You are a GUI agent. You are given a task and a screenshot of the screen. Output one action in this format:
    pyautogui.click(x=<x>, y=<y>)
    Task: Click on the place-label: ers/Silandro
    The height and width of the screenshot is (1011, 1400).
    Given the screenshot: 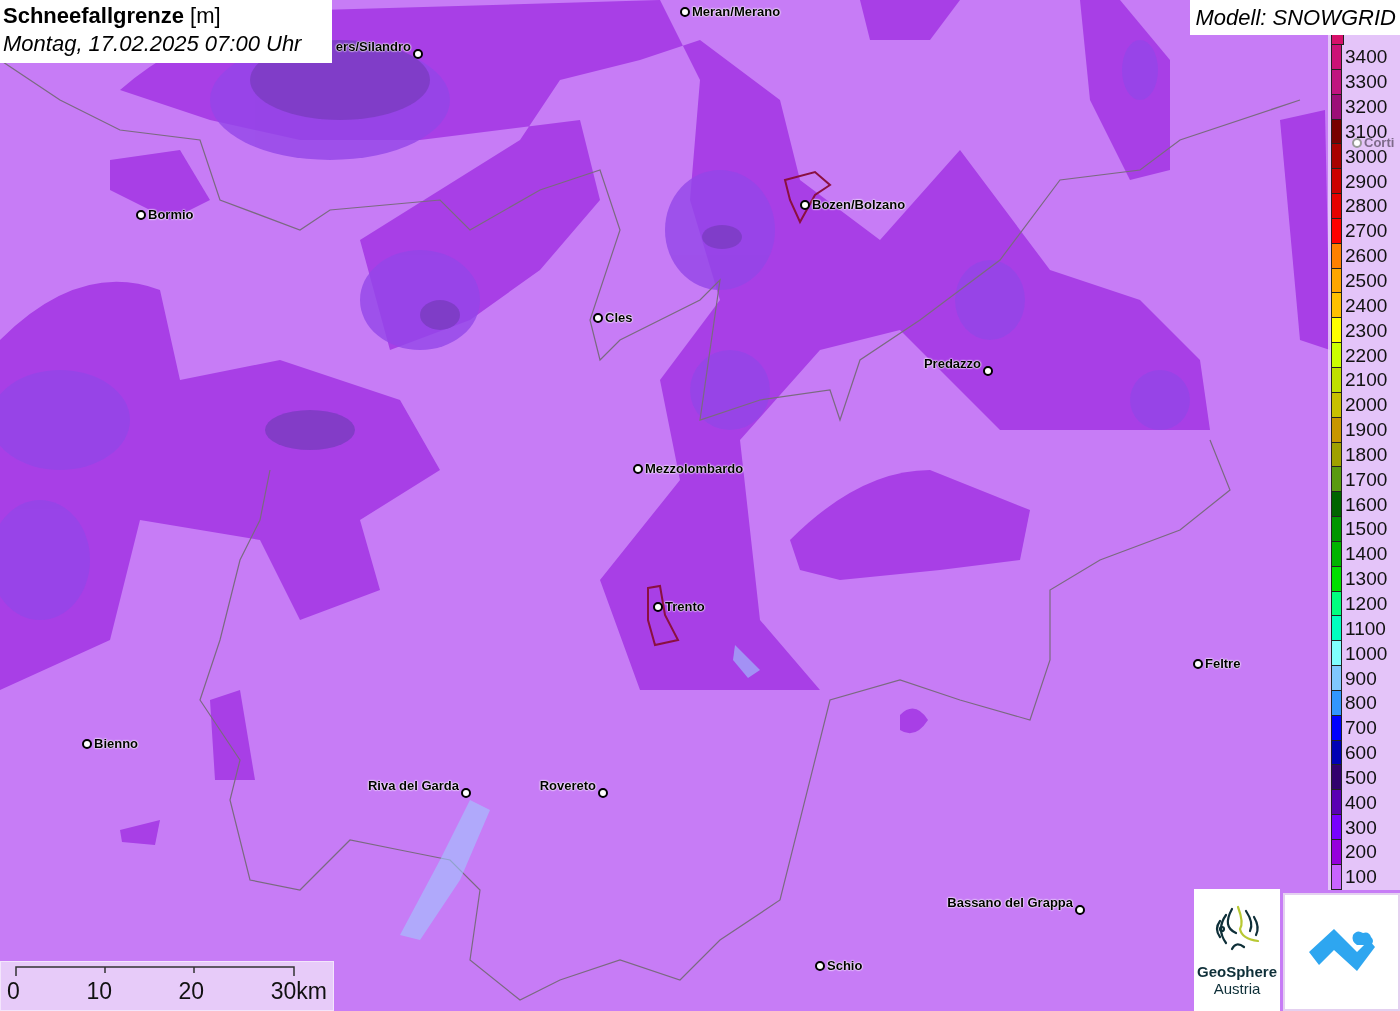 What is the action you would take?
    pyautogui.click(x=373, y=46)
    